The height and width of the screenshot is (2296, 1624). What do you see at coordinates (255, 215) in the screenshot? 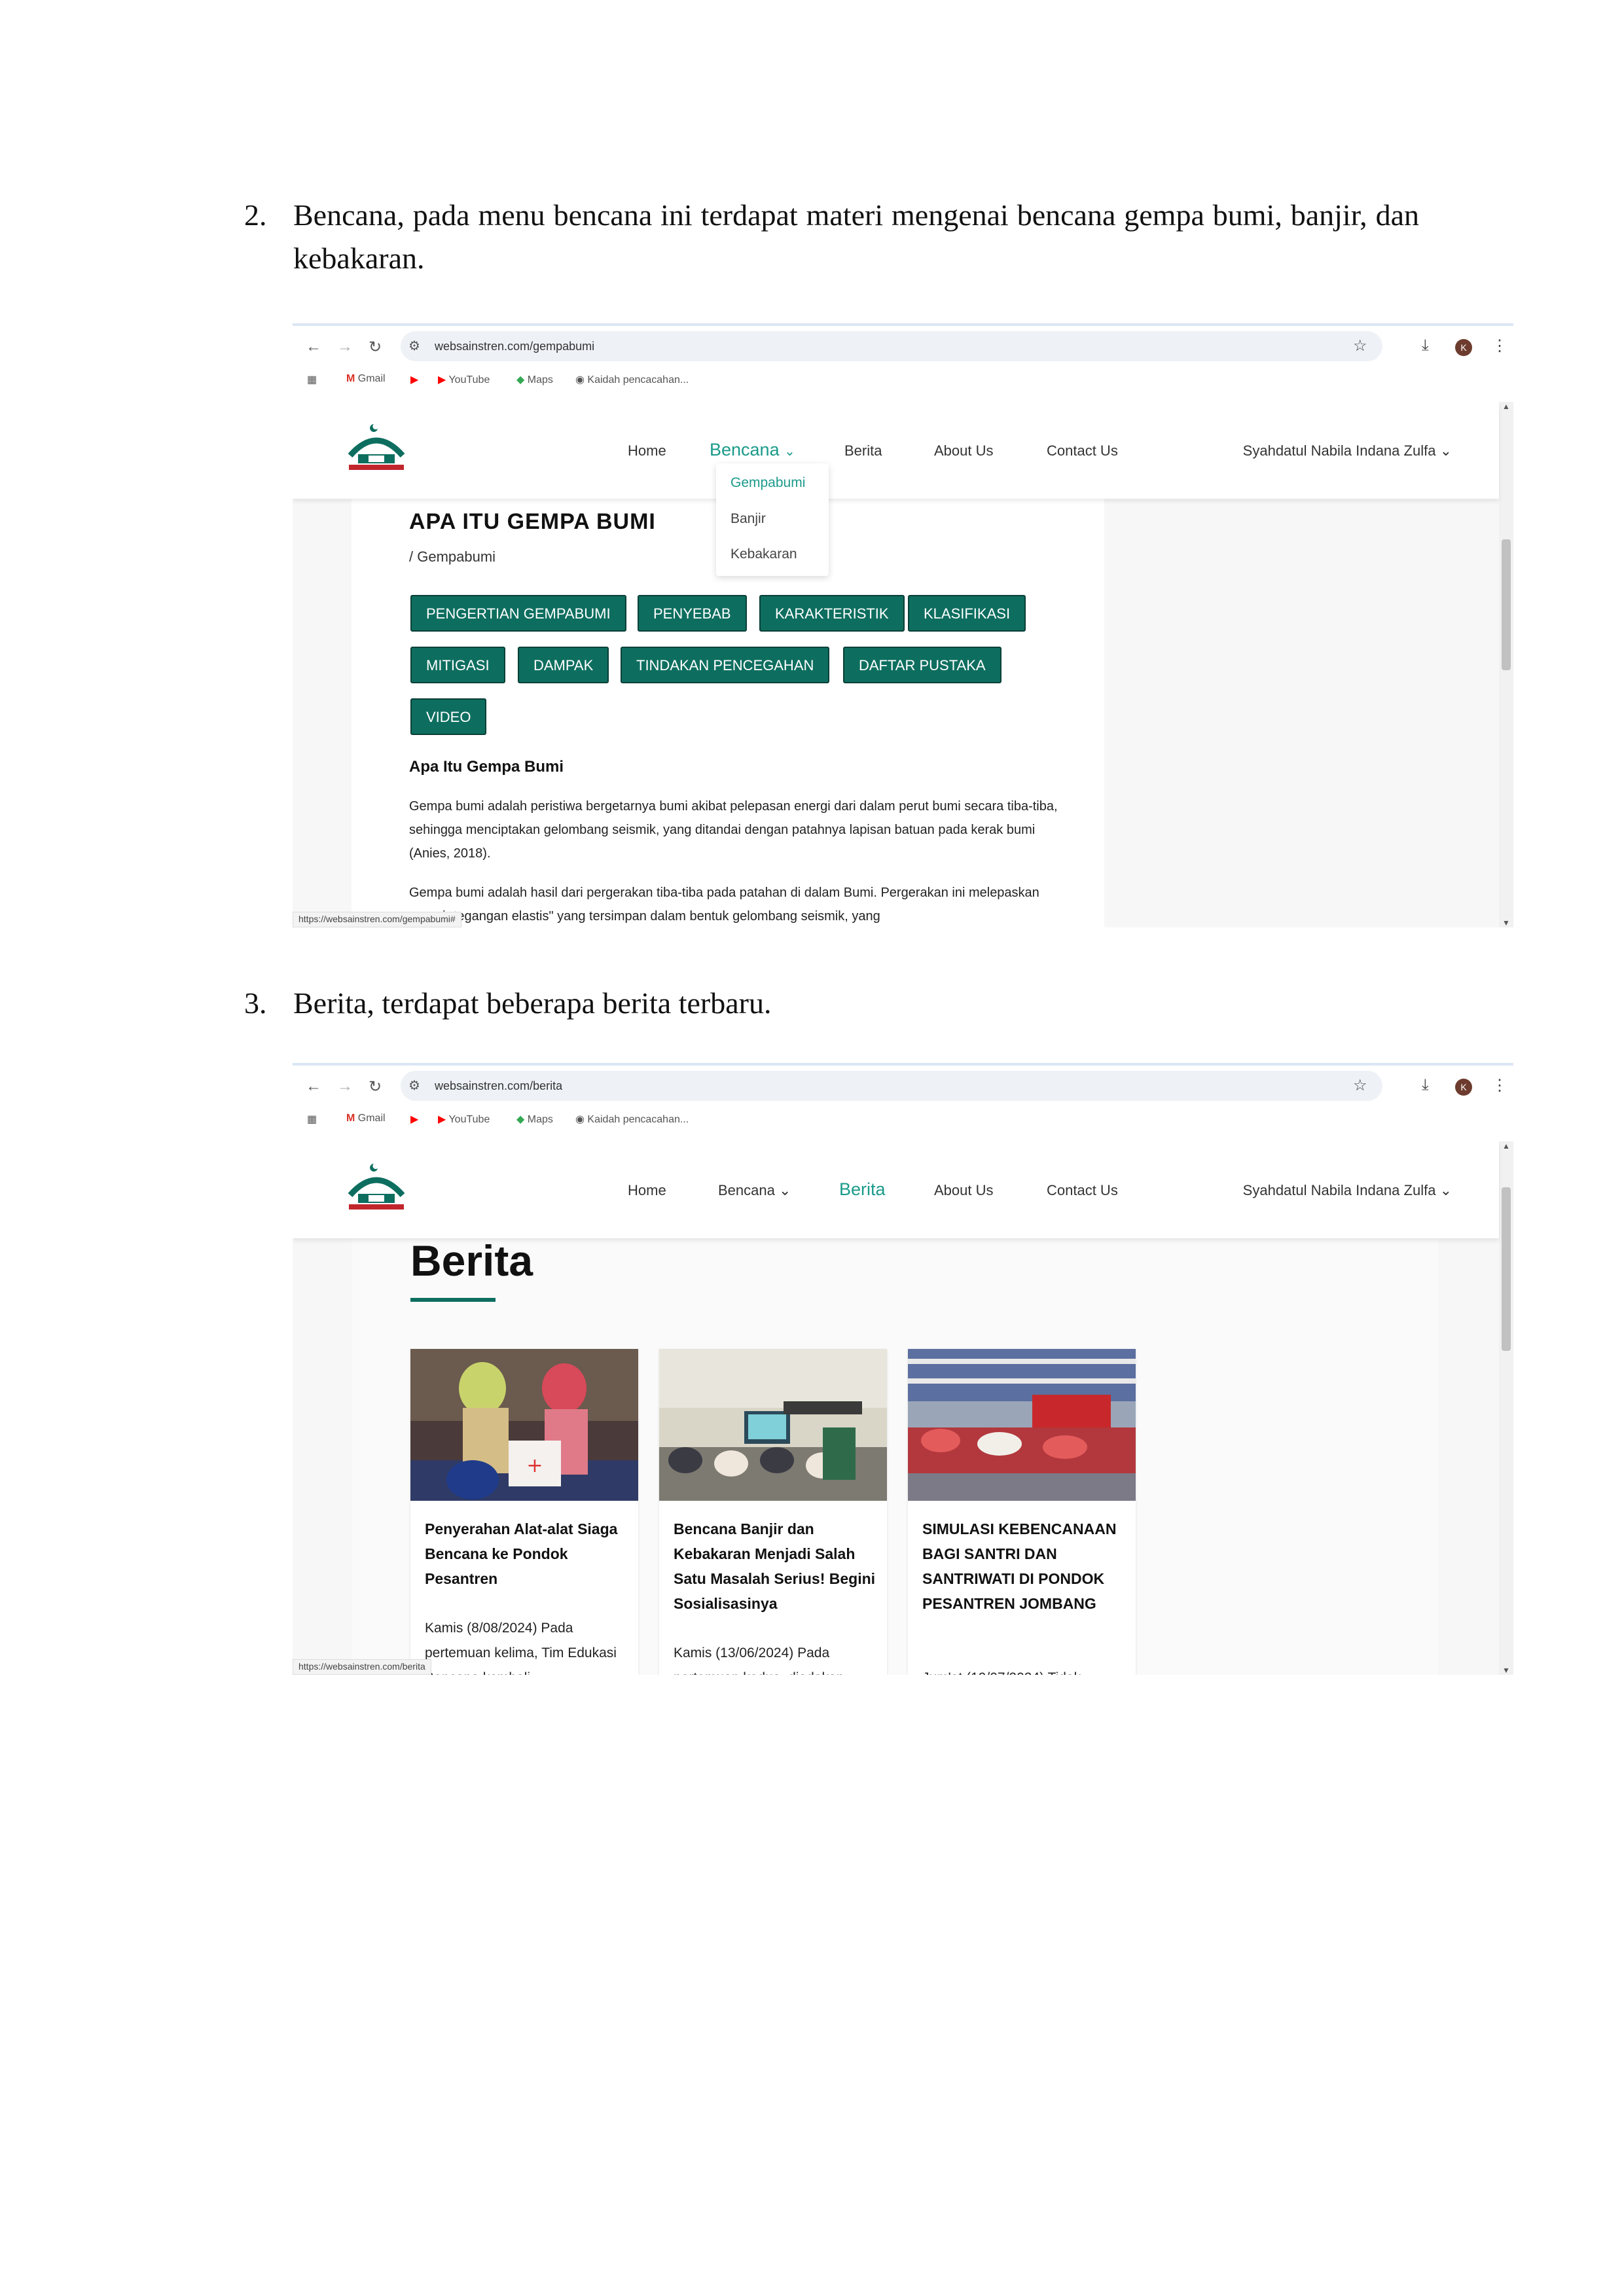
I see `list-number: 2.` at bounding box center [255, 215].